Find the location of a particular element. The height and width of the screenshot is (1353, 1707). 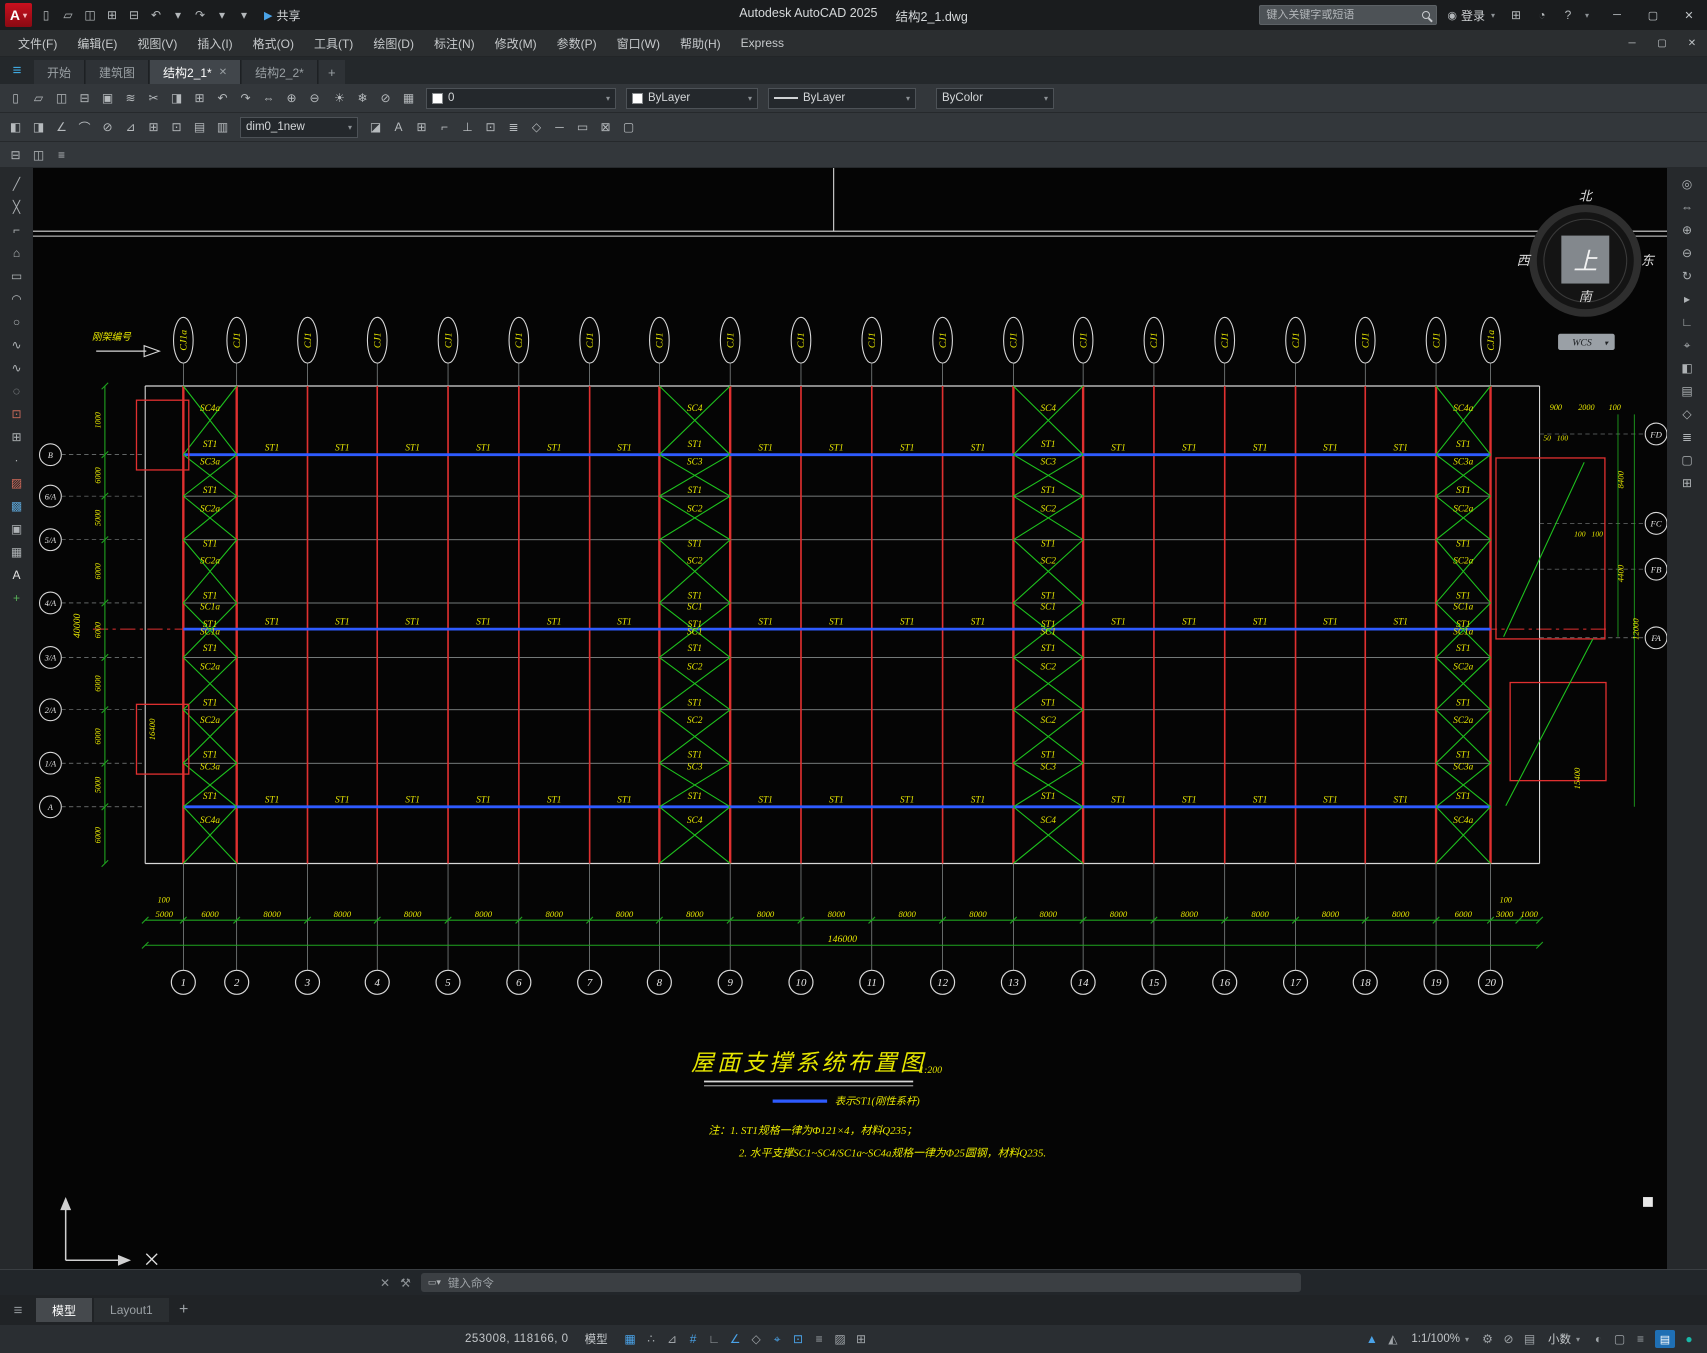

publish-icon: ▣ is located at coordinates (107, 98).